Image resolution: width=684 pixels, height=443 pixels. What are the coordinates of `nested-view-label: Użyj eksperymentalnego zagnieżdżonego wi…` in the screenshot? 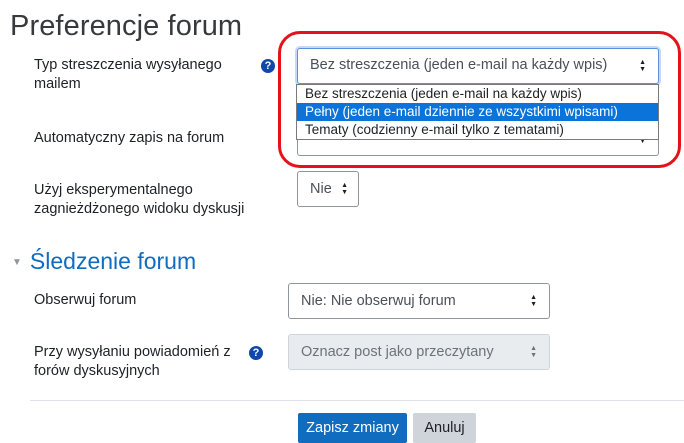 It's located at (154, 200).